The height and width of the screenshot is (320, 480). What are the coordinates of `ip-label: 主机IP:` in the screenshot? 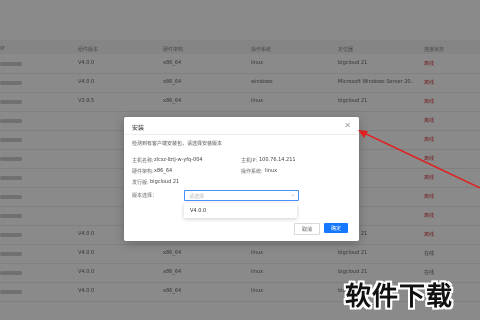 It's located at (249, 161).